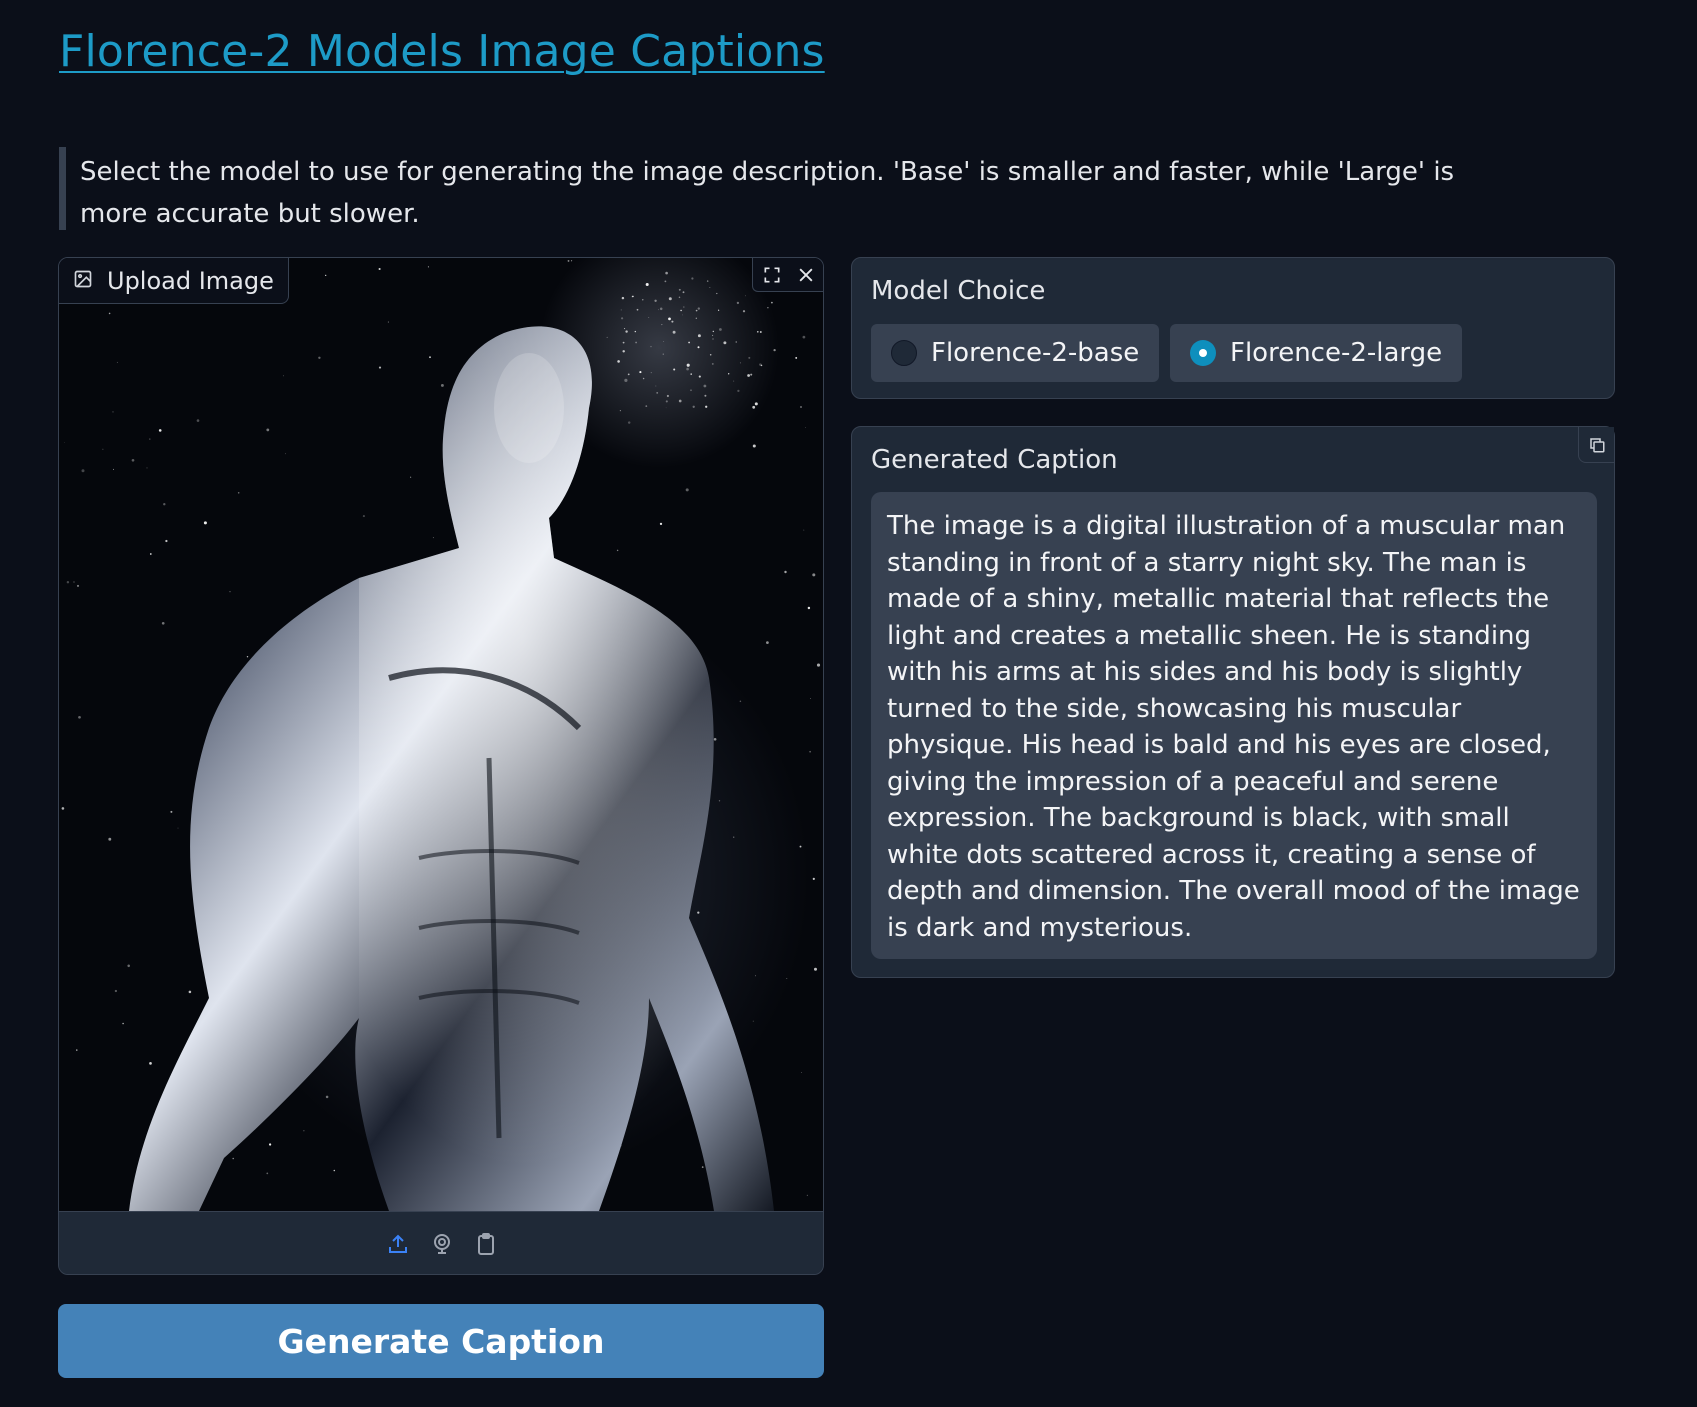  I want to click on radio-checked-icon, so click(1203, 353).